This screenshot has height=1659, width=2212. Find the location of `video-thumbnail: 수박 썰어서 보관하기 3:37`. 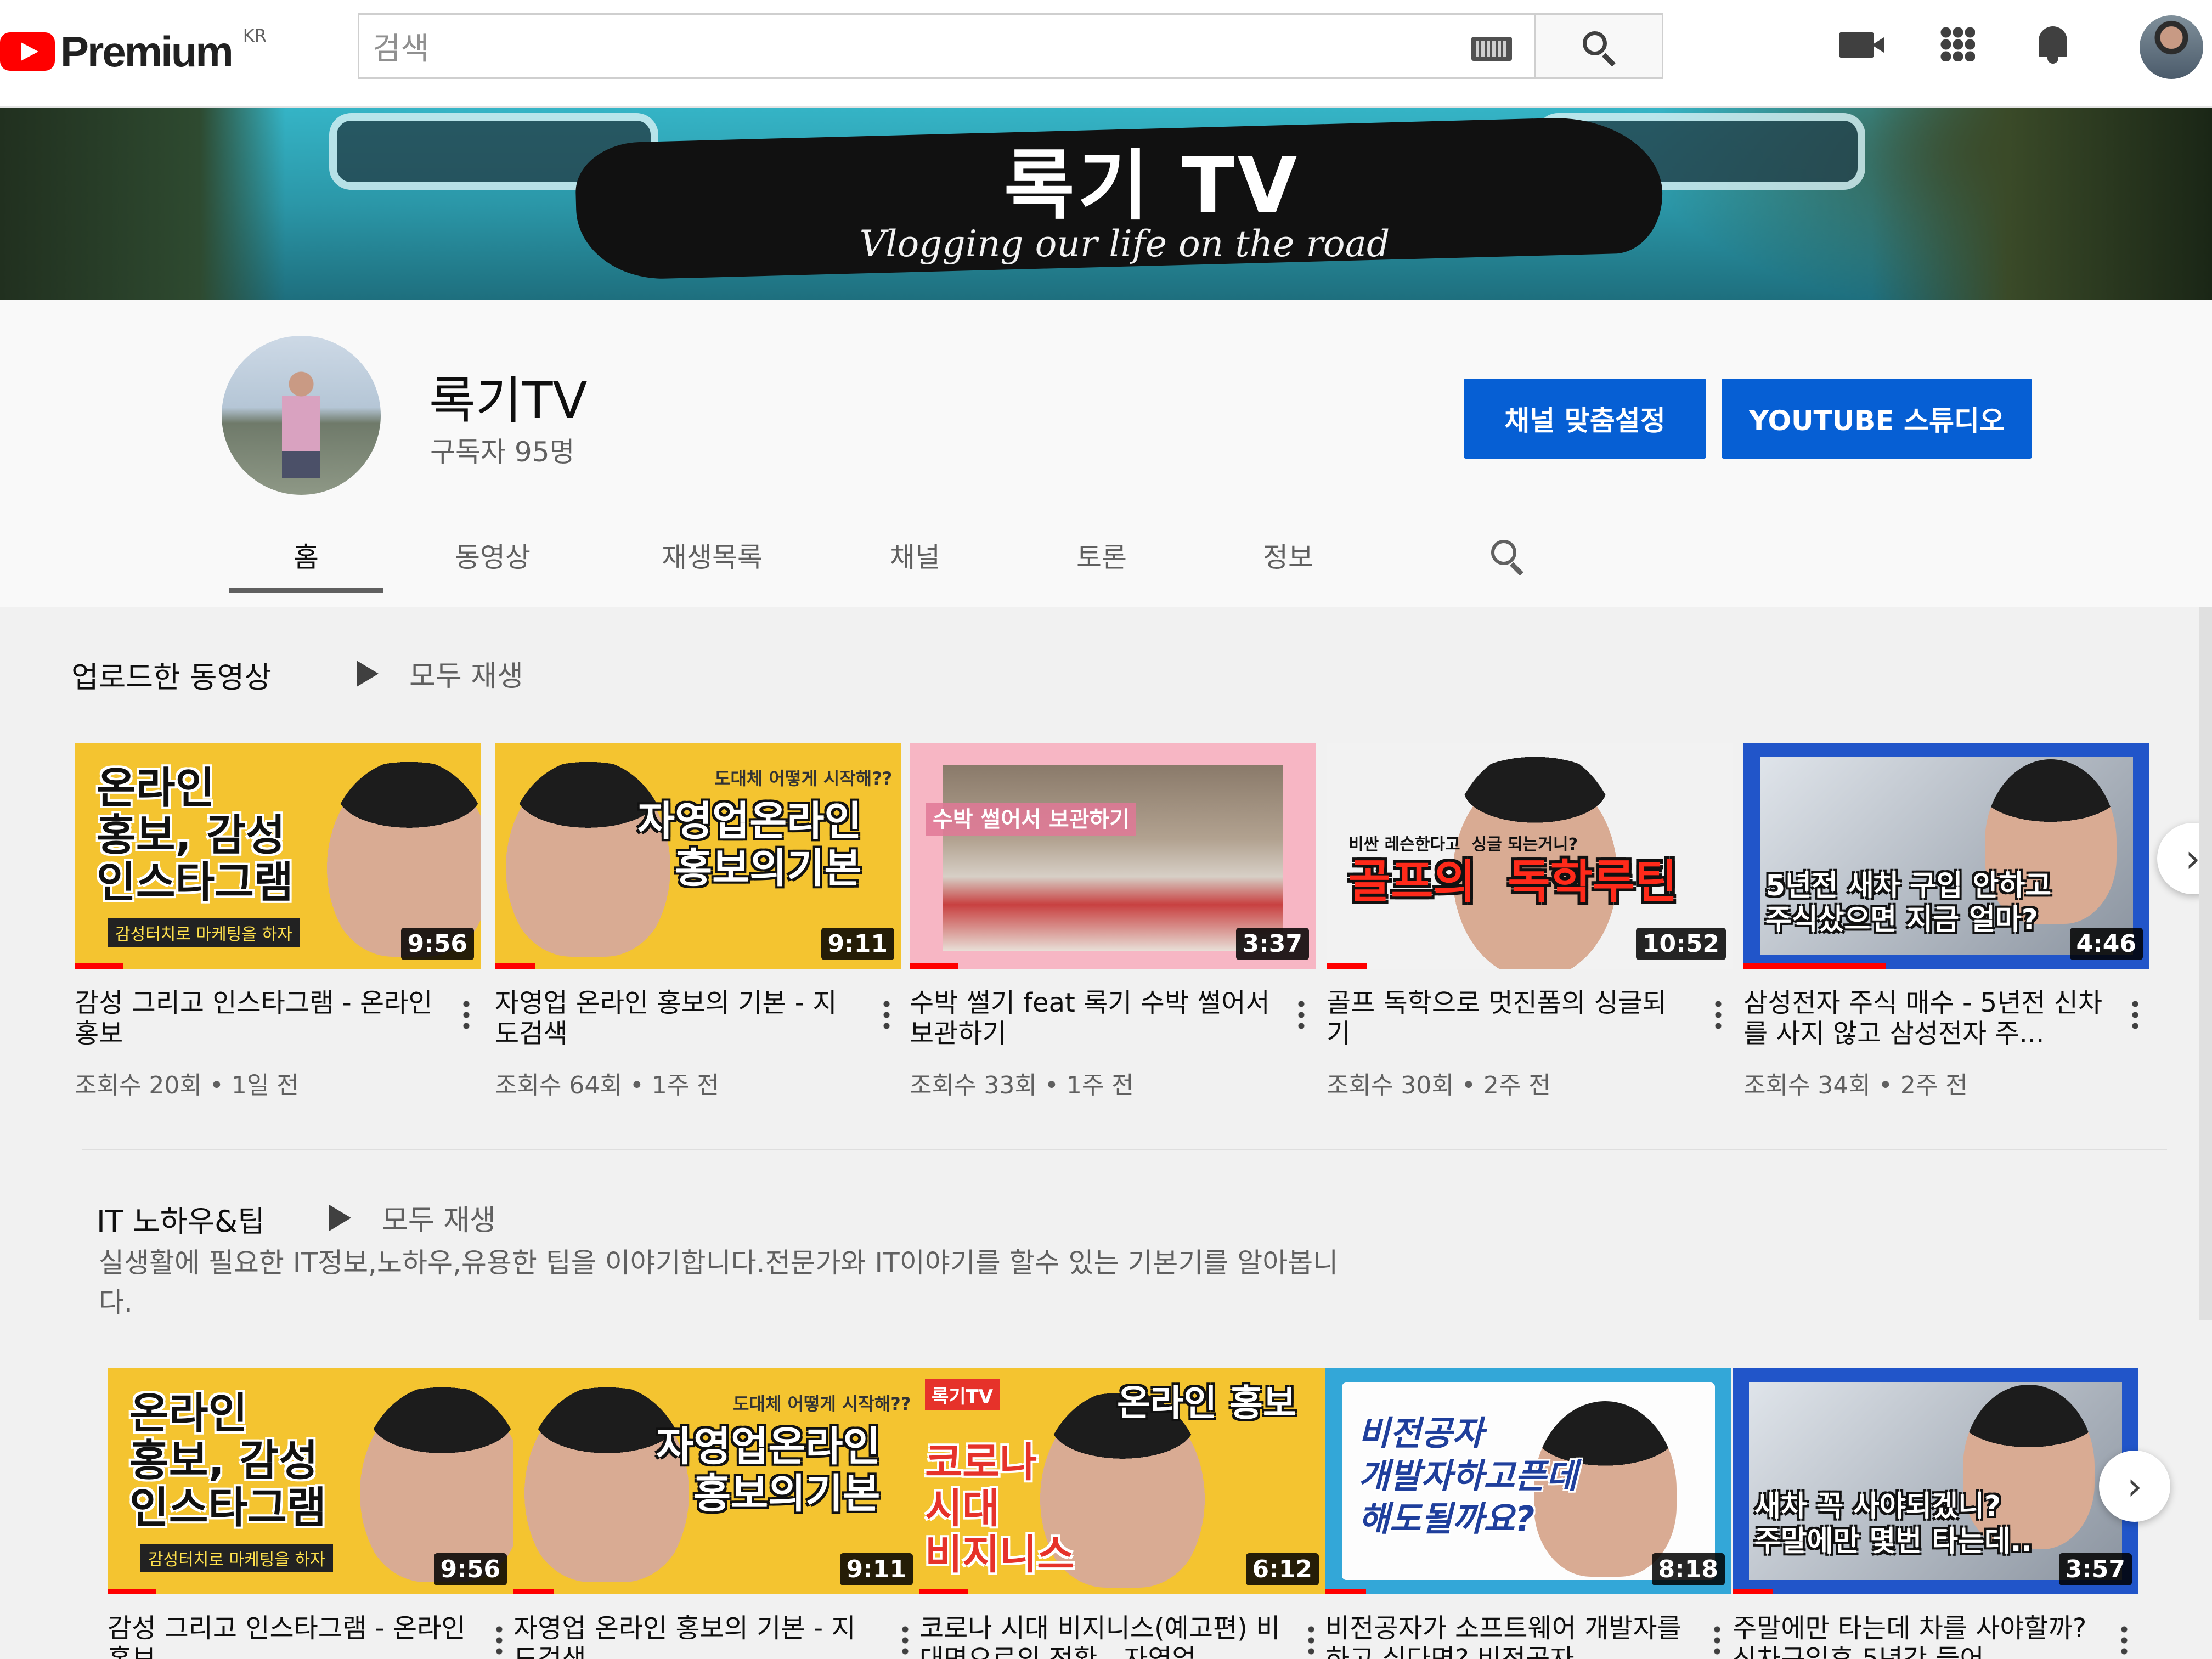

video-thumbnail: 수박 썰어서 보관하기 3:37 is located at coordinates (1113, 856).